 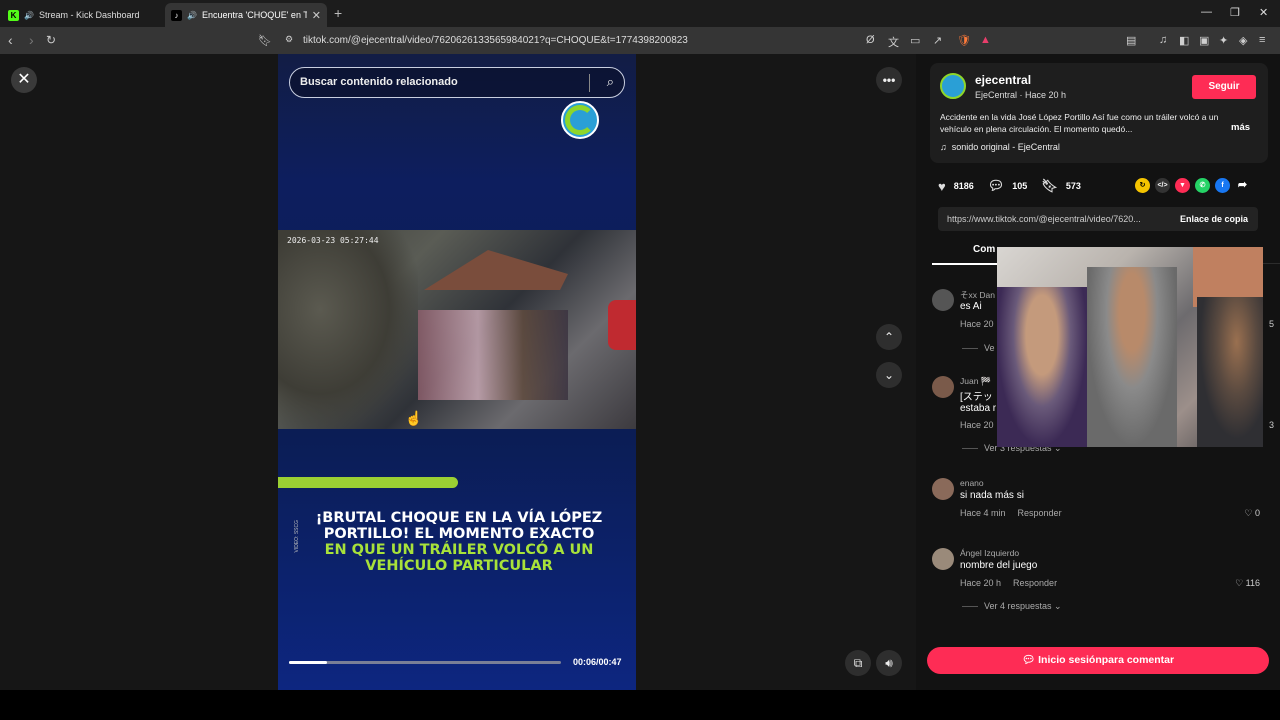 I want to click on tab-kick-dashboard: K 🔊 Stream - Kick Dashboard, so click(x=82, y=15).